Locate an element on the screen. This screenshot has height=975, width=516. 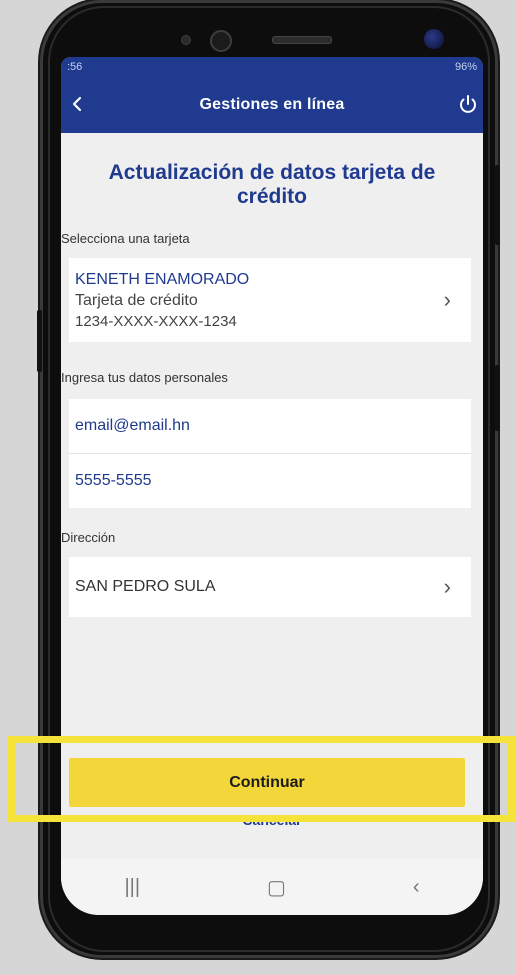
sensor is located at coordinates (221, 41).